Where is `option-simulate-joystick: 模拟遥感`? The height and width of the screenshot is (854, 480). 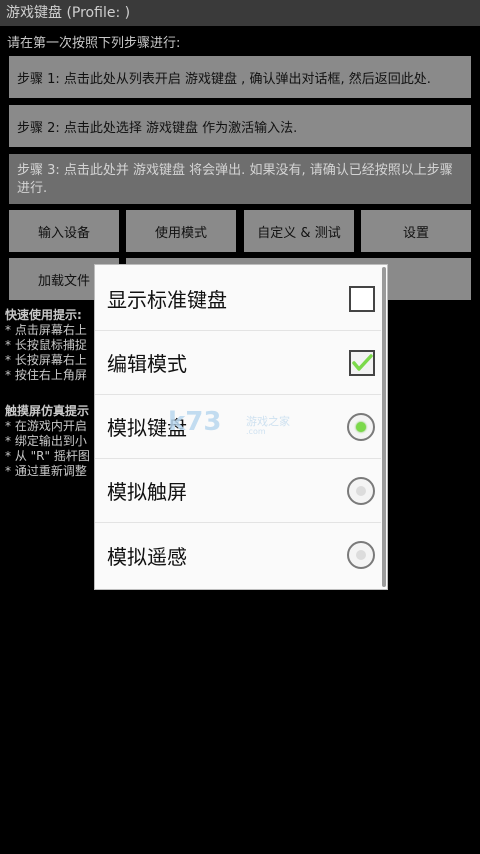 option-simulate-joystick: 模拟遥感 is located at coordinates (238, 555).